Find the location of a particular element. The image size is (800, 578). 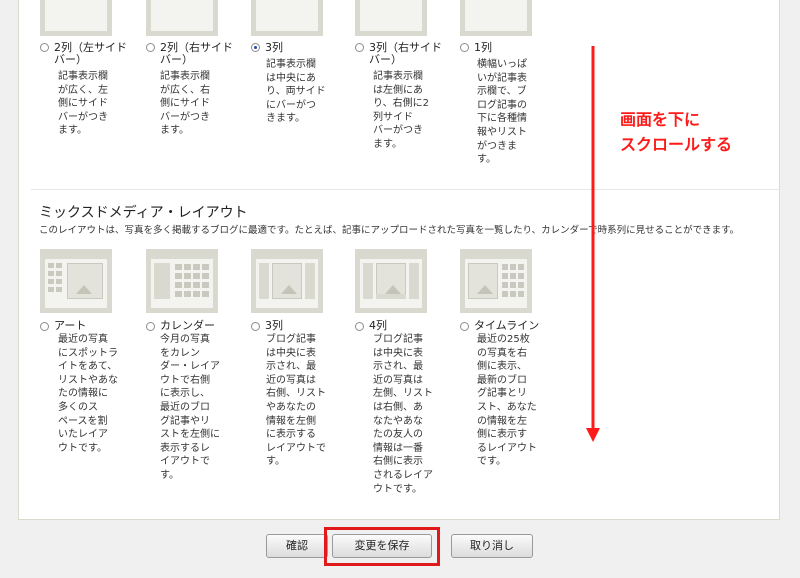

mixed-layout-description-line: ブログ記事 is located at coordinates (291, 339).